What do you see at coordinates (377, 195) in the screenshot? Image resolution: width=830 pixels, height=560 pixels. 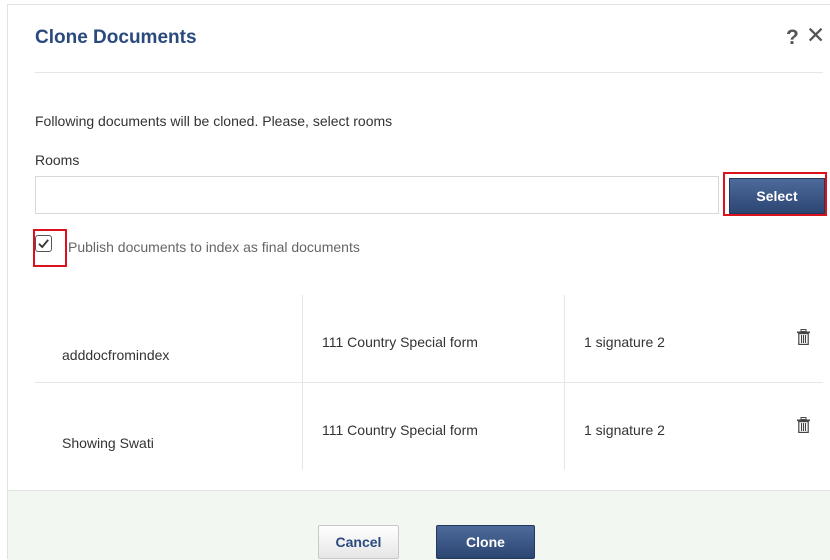 I see `rooms-input` at bounding box center [377, 195].